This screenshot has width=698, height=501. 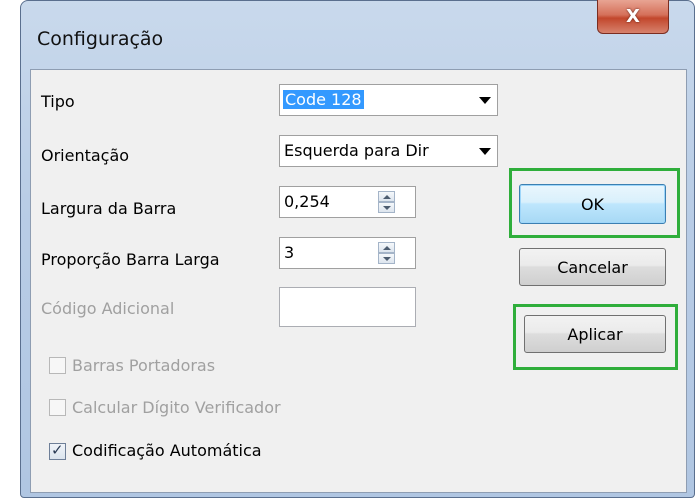 I want to click on close-button: X, so click(x=633, y=17).